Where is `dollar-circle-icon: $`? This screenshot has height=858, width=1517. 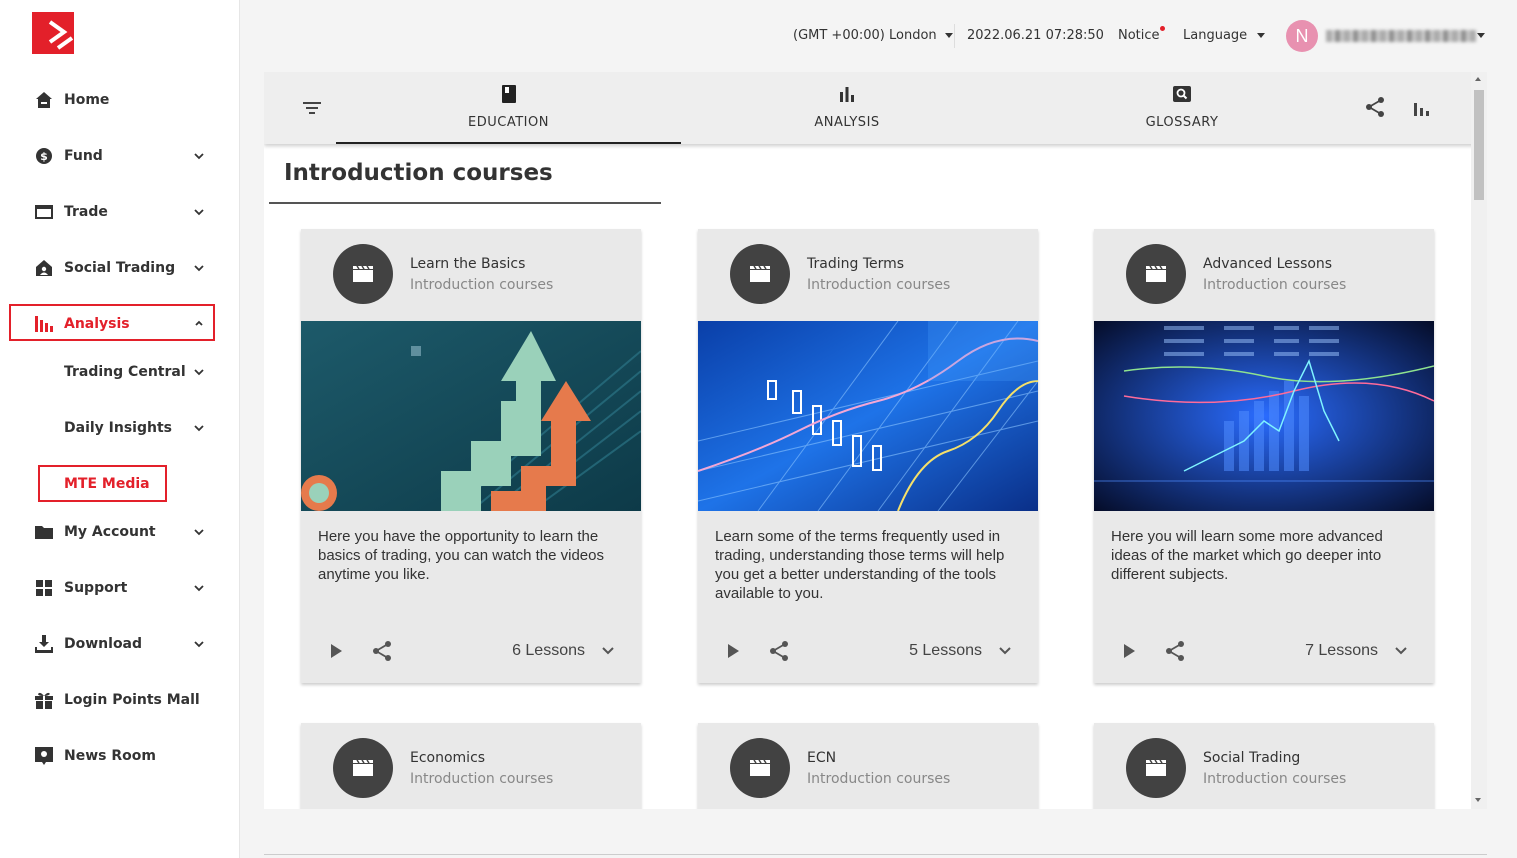 dollar-circle-icon: $ is located at coordinates (44, 156).